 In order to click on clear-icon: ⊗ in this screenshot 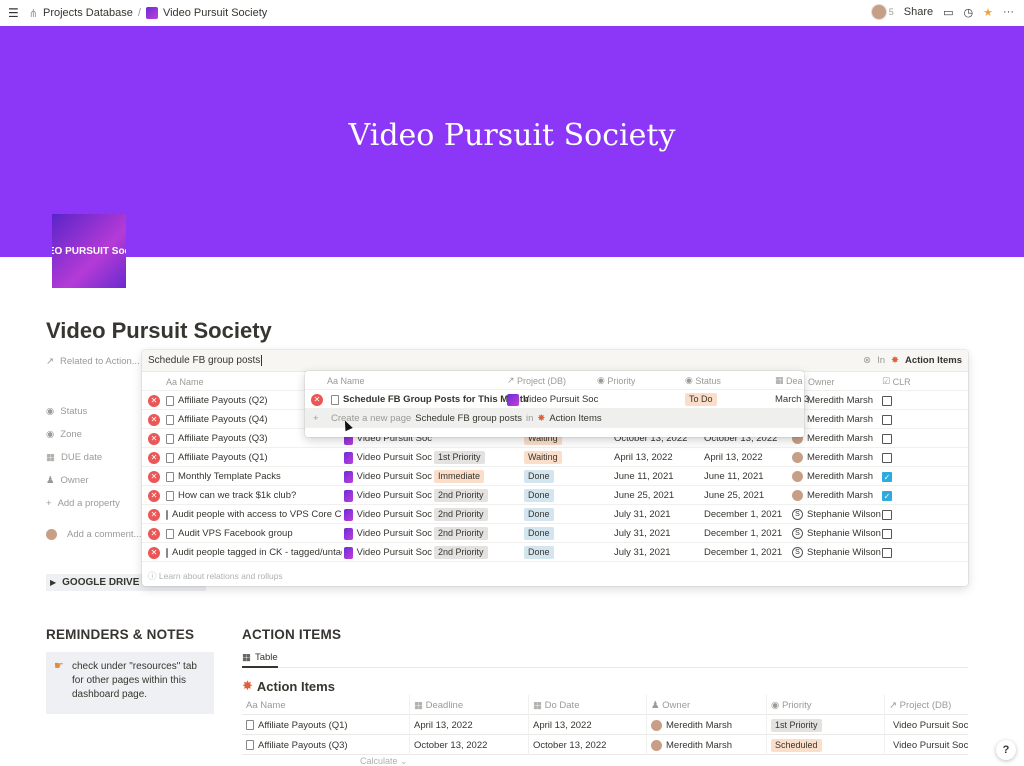, I will do `click(867, 360)`.